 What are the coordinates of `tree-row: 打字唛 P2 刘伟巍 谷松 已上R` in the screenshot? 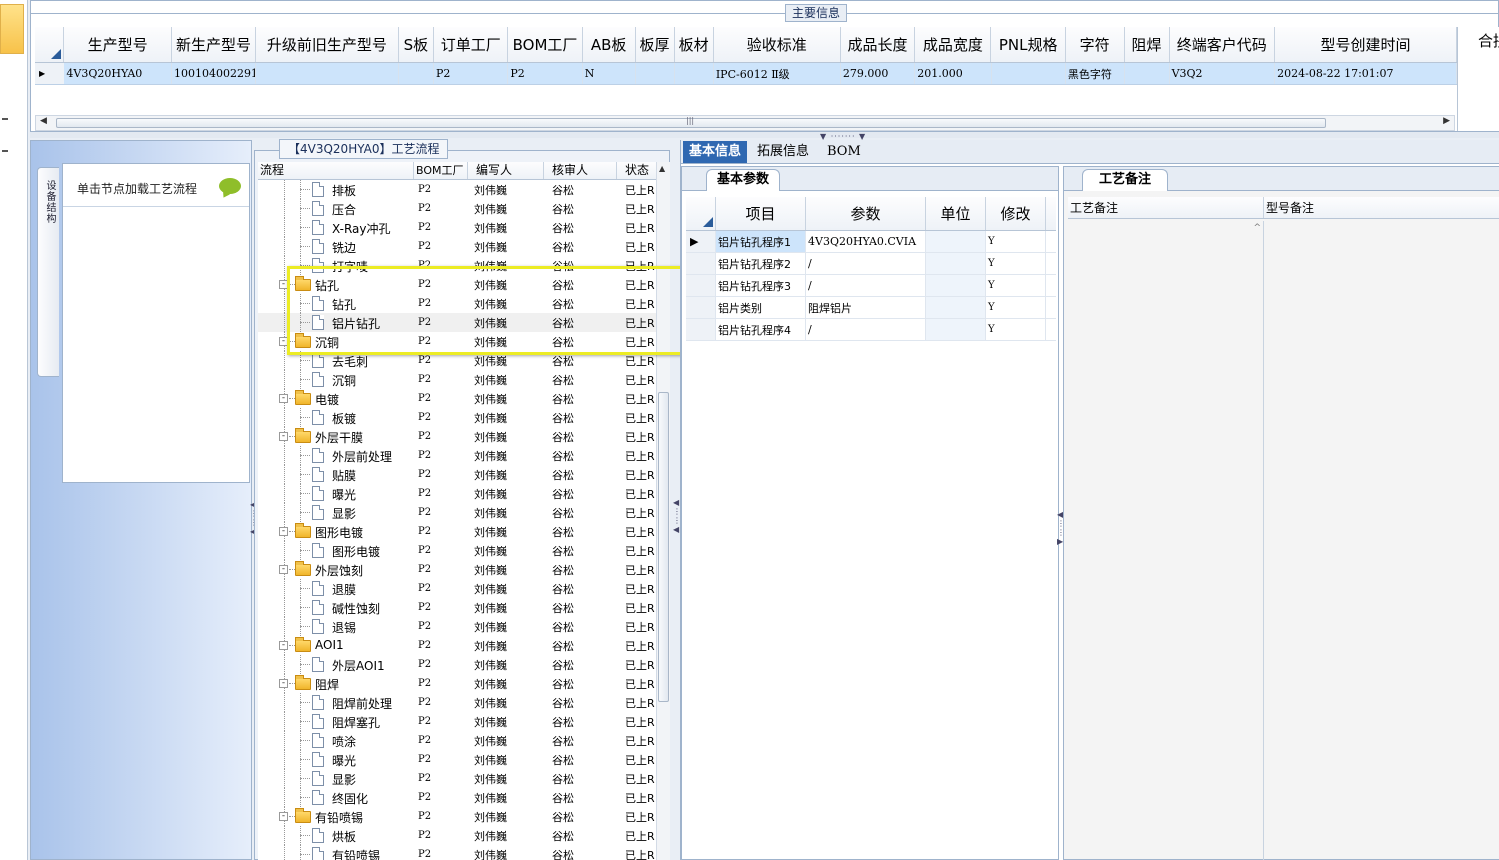 It's located at (457, 265).